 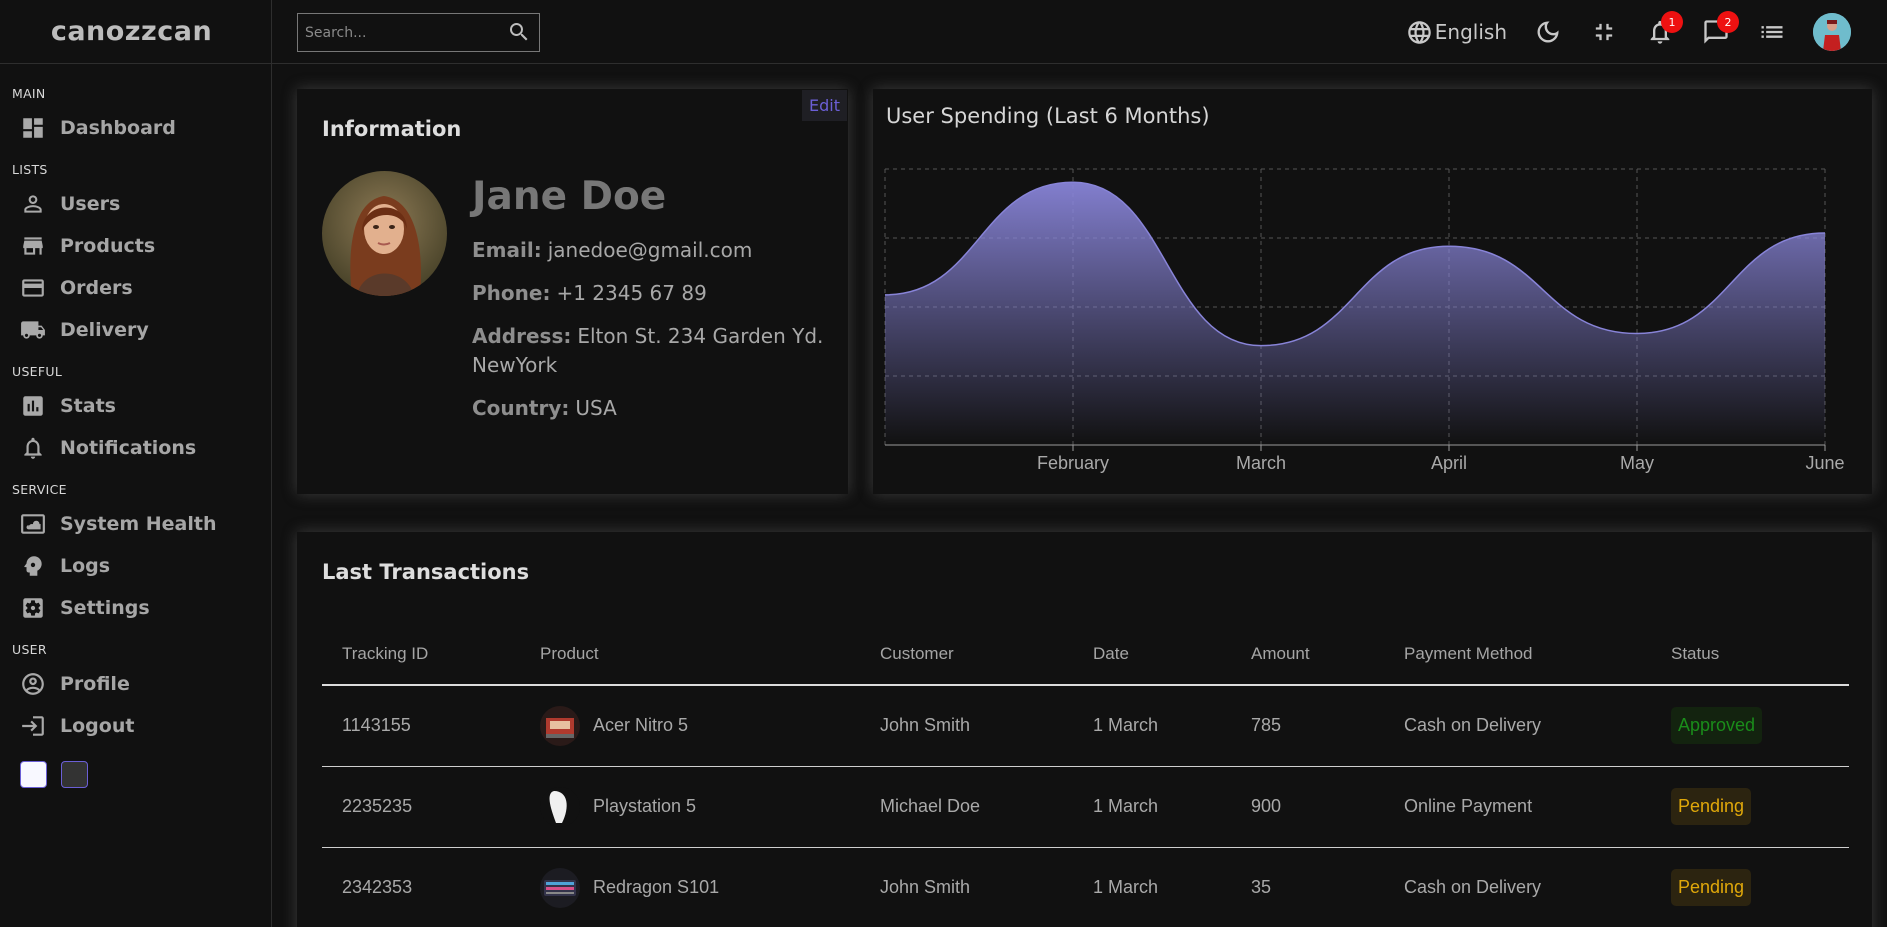 What do you see at coordinates (507, 250) in the screenshot?
I see `detail-label: Email:` at bounding box center [507, 250].